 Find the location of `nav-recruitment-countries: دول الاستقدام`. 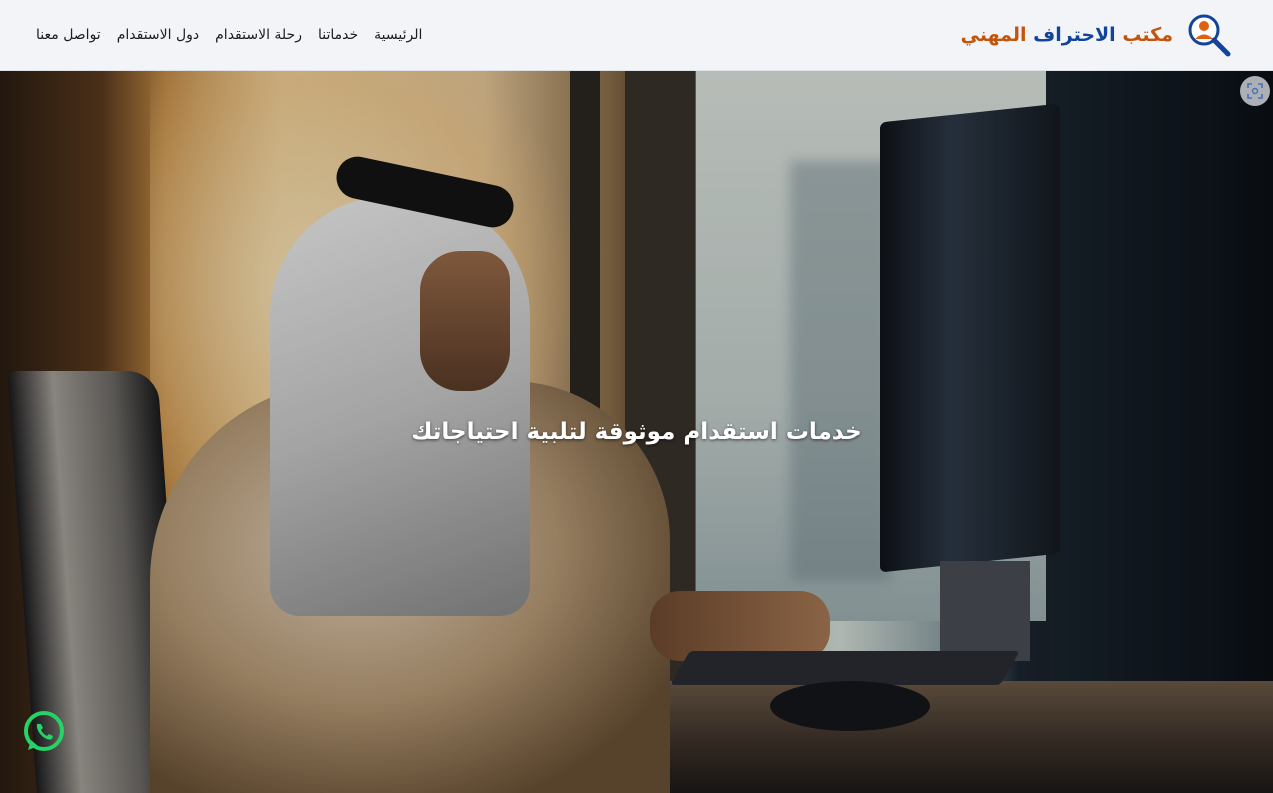

nav-recruitment-countries: دول الاستقدام is located at coordinates (158, 35).